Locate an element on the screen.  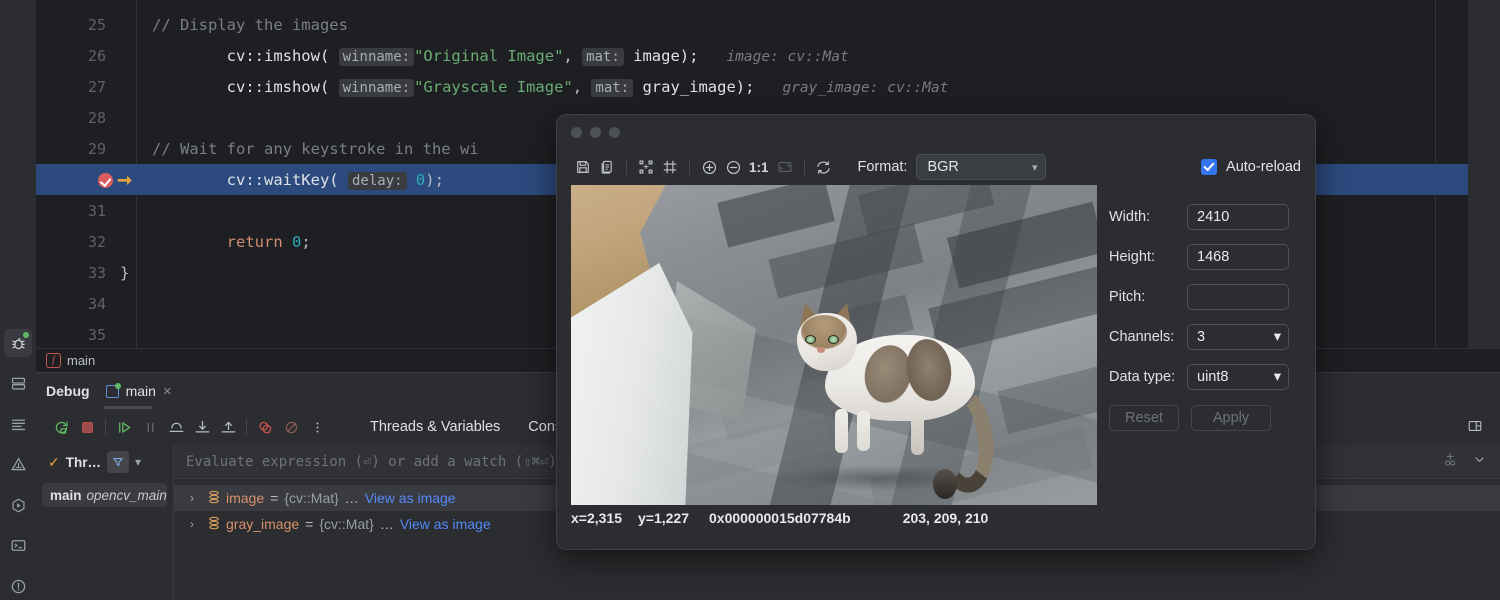
line-number: 29 is located at coordinates (96, 148).